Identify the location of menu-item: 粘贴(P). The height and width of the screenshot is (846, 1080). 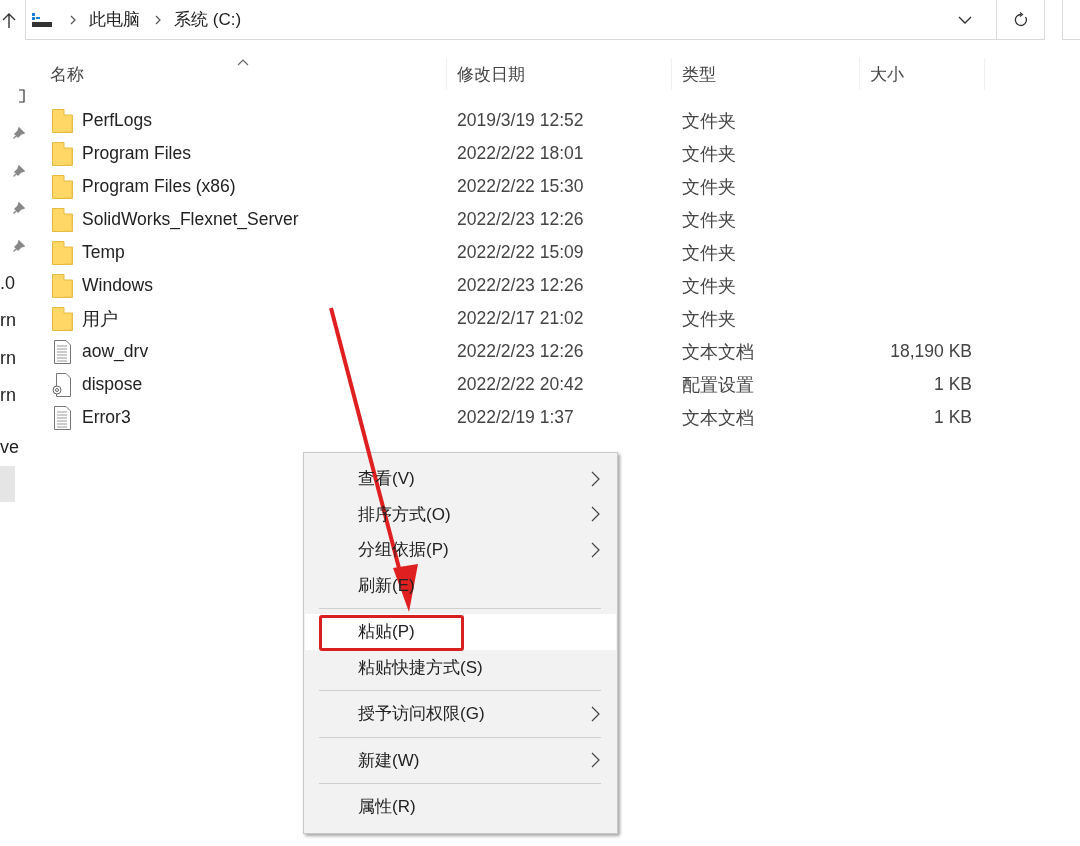
(460, 632).